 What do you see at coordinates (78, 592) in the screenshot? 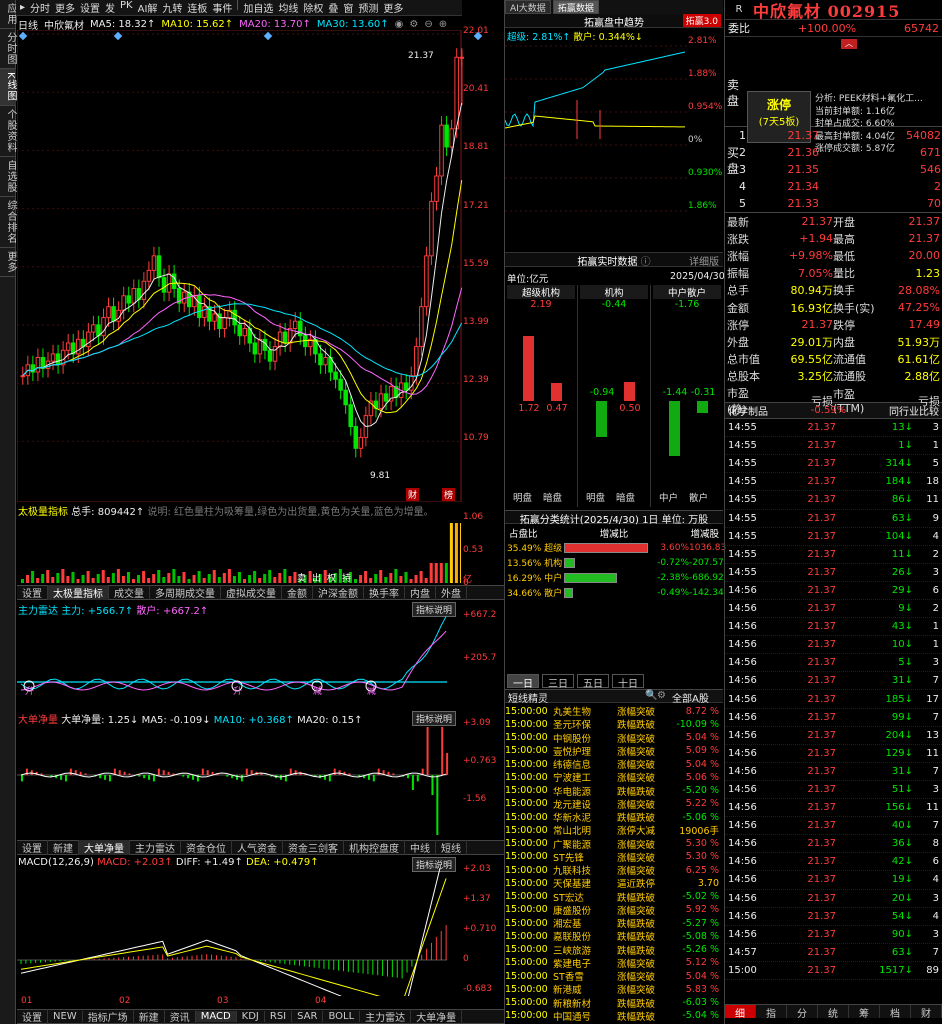
I see `tabs1-tab-1: 太极量指标` at bounding box center [78, 592].